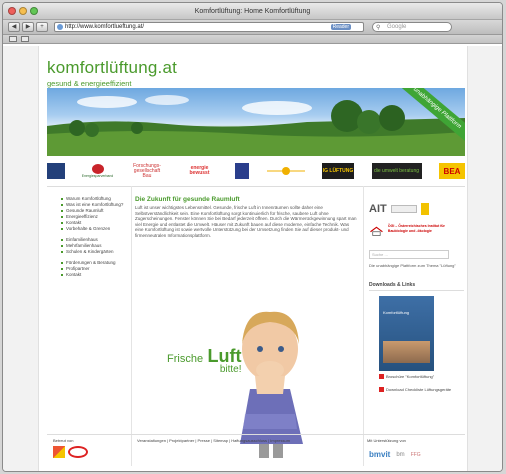 Image resolution: width=506 pixels, height=474 pixels. I want to click on window-controls, so click(23, 11).